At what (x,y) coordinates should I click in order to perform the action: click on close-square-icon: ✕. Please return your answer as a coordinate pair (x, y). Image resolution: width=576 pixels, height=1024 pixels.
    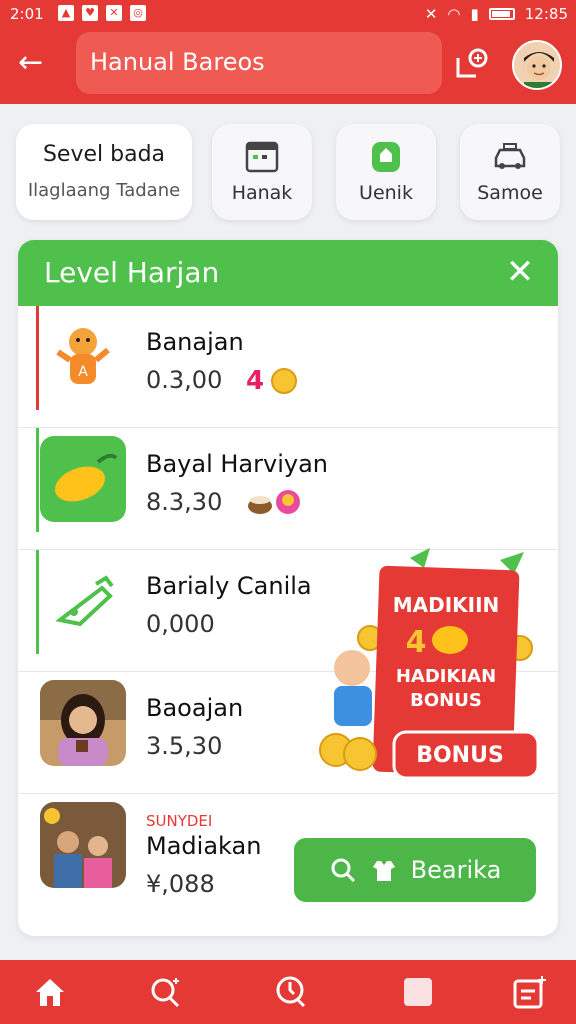
    Looking at the image, I should click on (114, 13).